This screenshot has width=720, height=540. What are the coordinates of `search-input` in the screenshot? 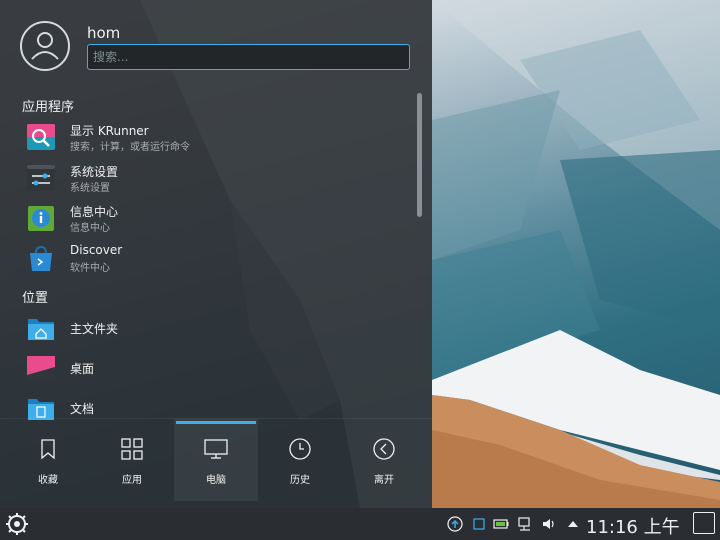 It's located at (248, 57).